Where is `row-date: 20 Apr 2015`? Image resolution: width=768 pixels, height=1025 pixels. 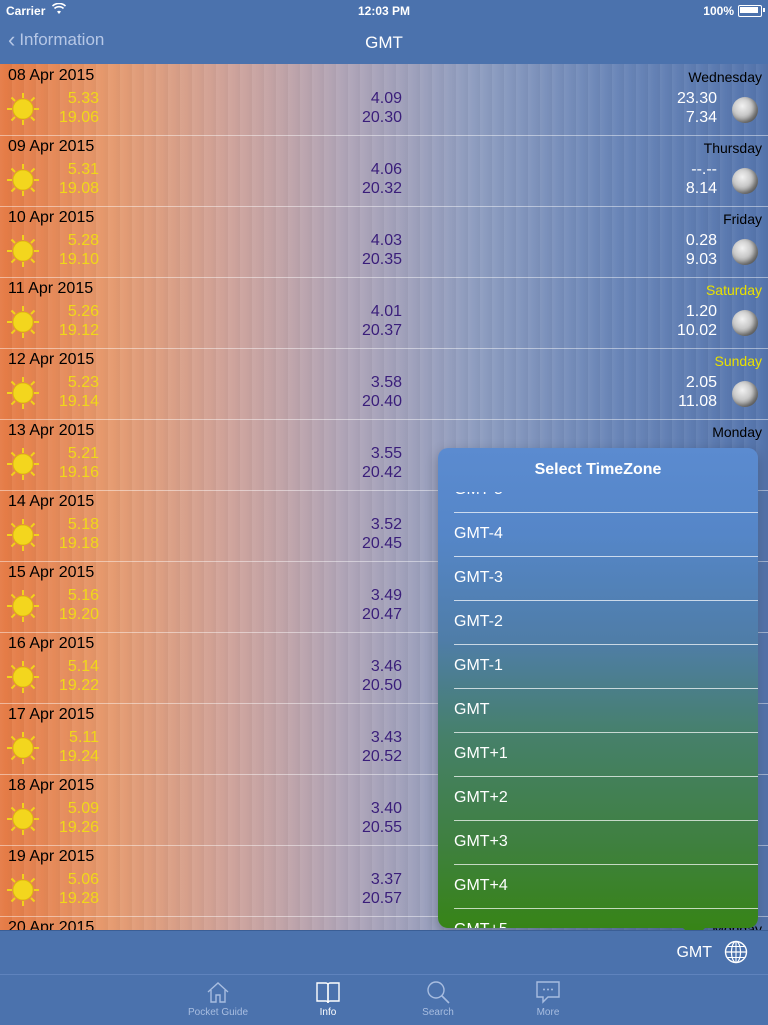
row-date: 20 Apr 2015 is located at coordinates (51, 924).